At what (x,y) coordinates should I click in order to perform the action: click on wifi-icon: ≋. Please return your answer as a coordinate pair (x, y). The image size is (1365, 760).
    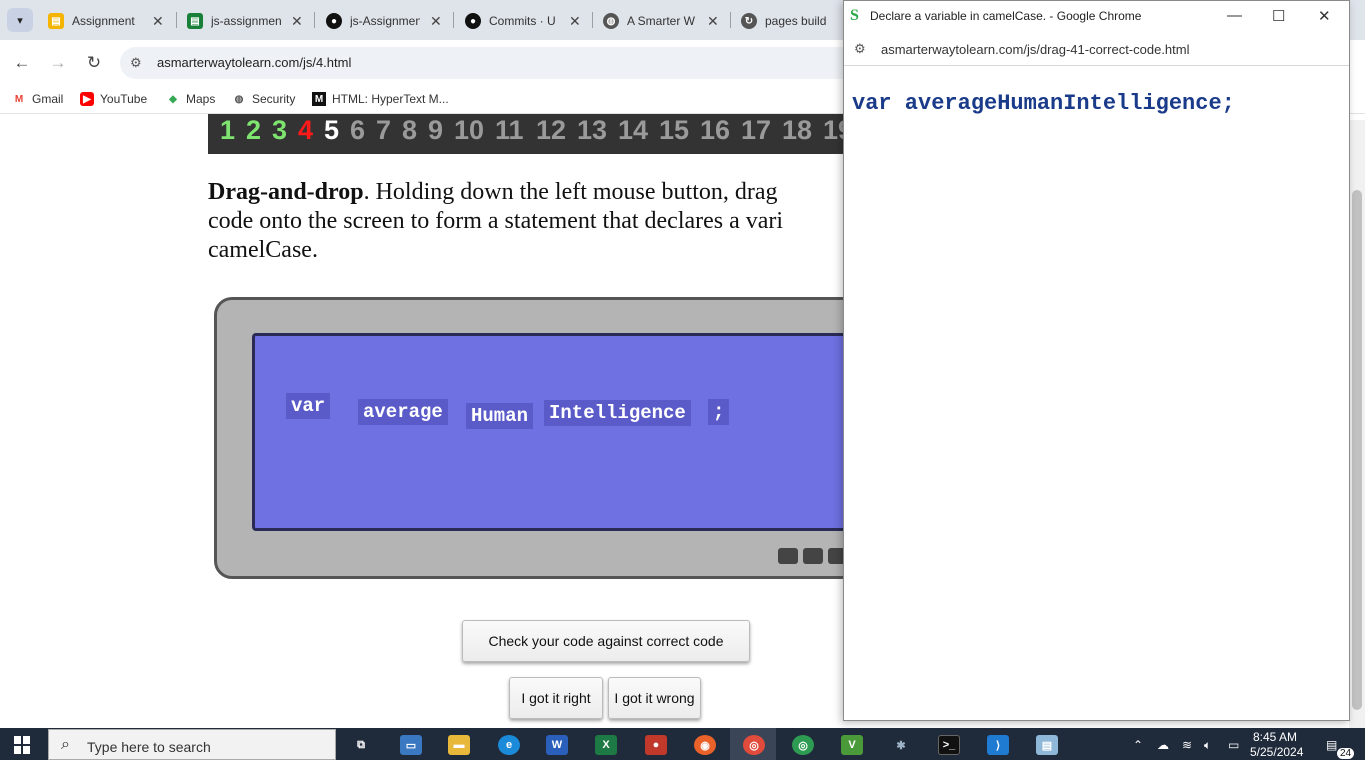
    Looking at the image, I should click on (1187, 745).